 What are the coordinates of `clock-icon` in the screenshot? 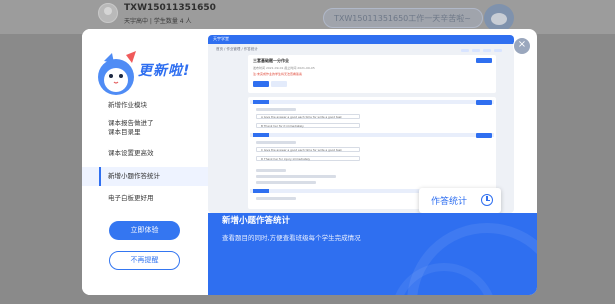 It's located at (487, 200).